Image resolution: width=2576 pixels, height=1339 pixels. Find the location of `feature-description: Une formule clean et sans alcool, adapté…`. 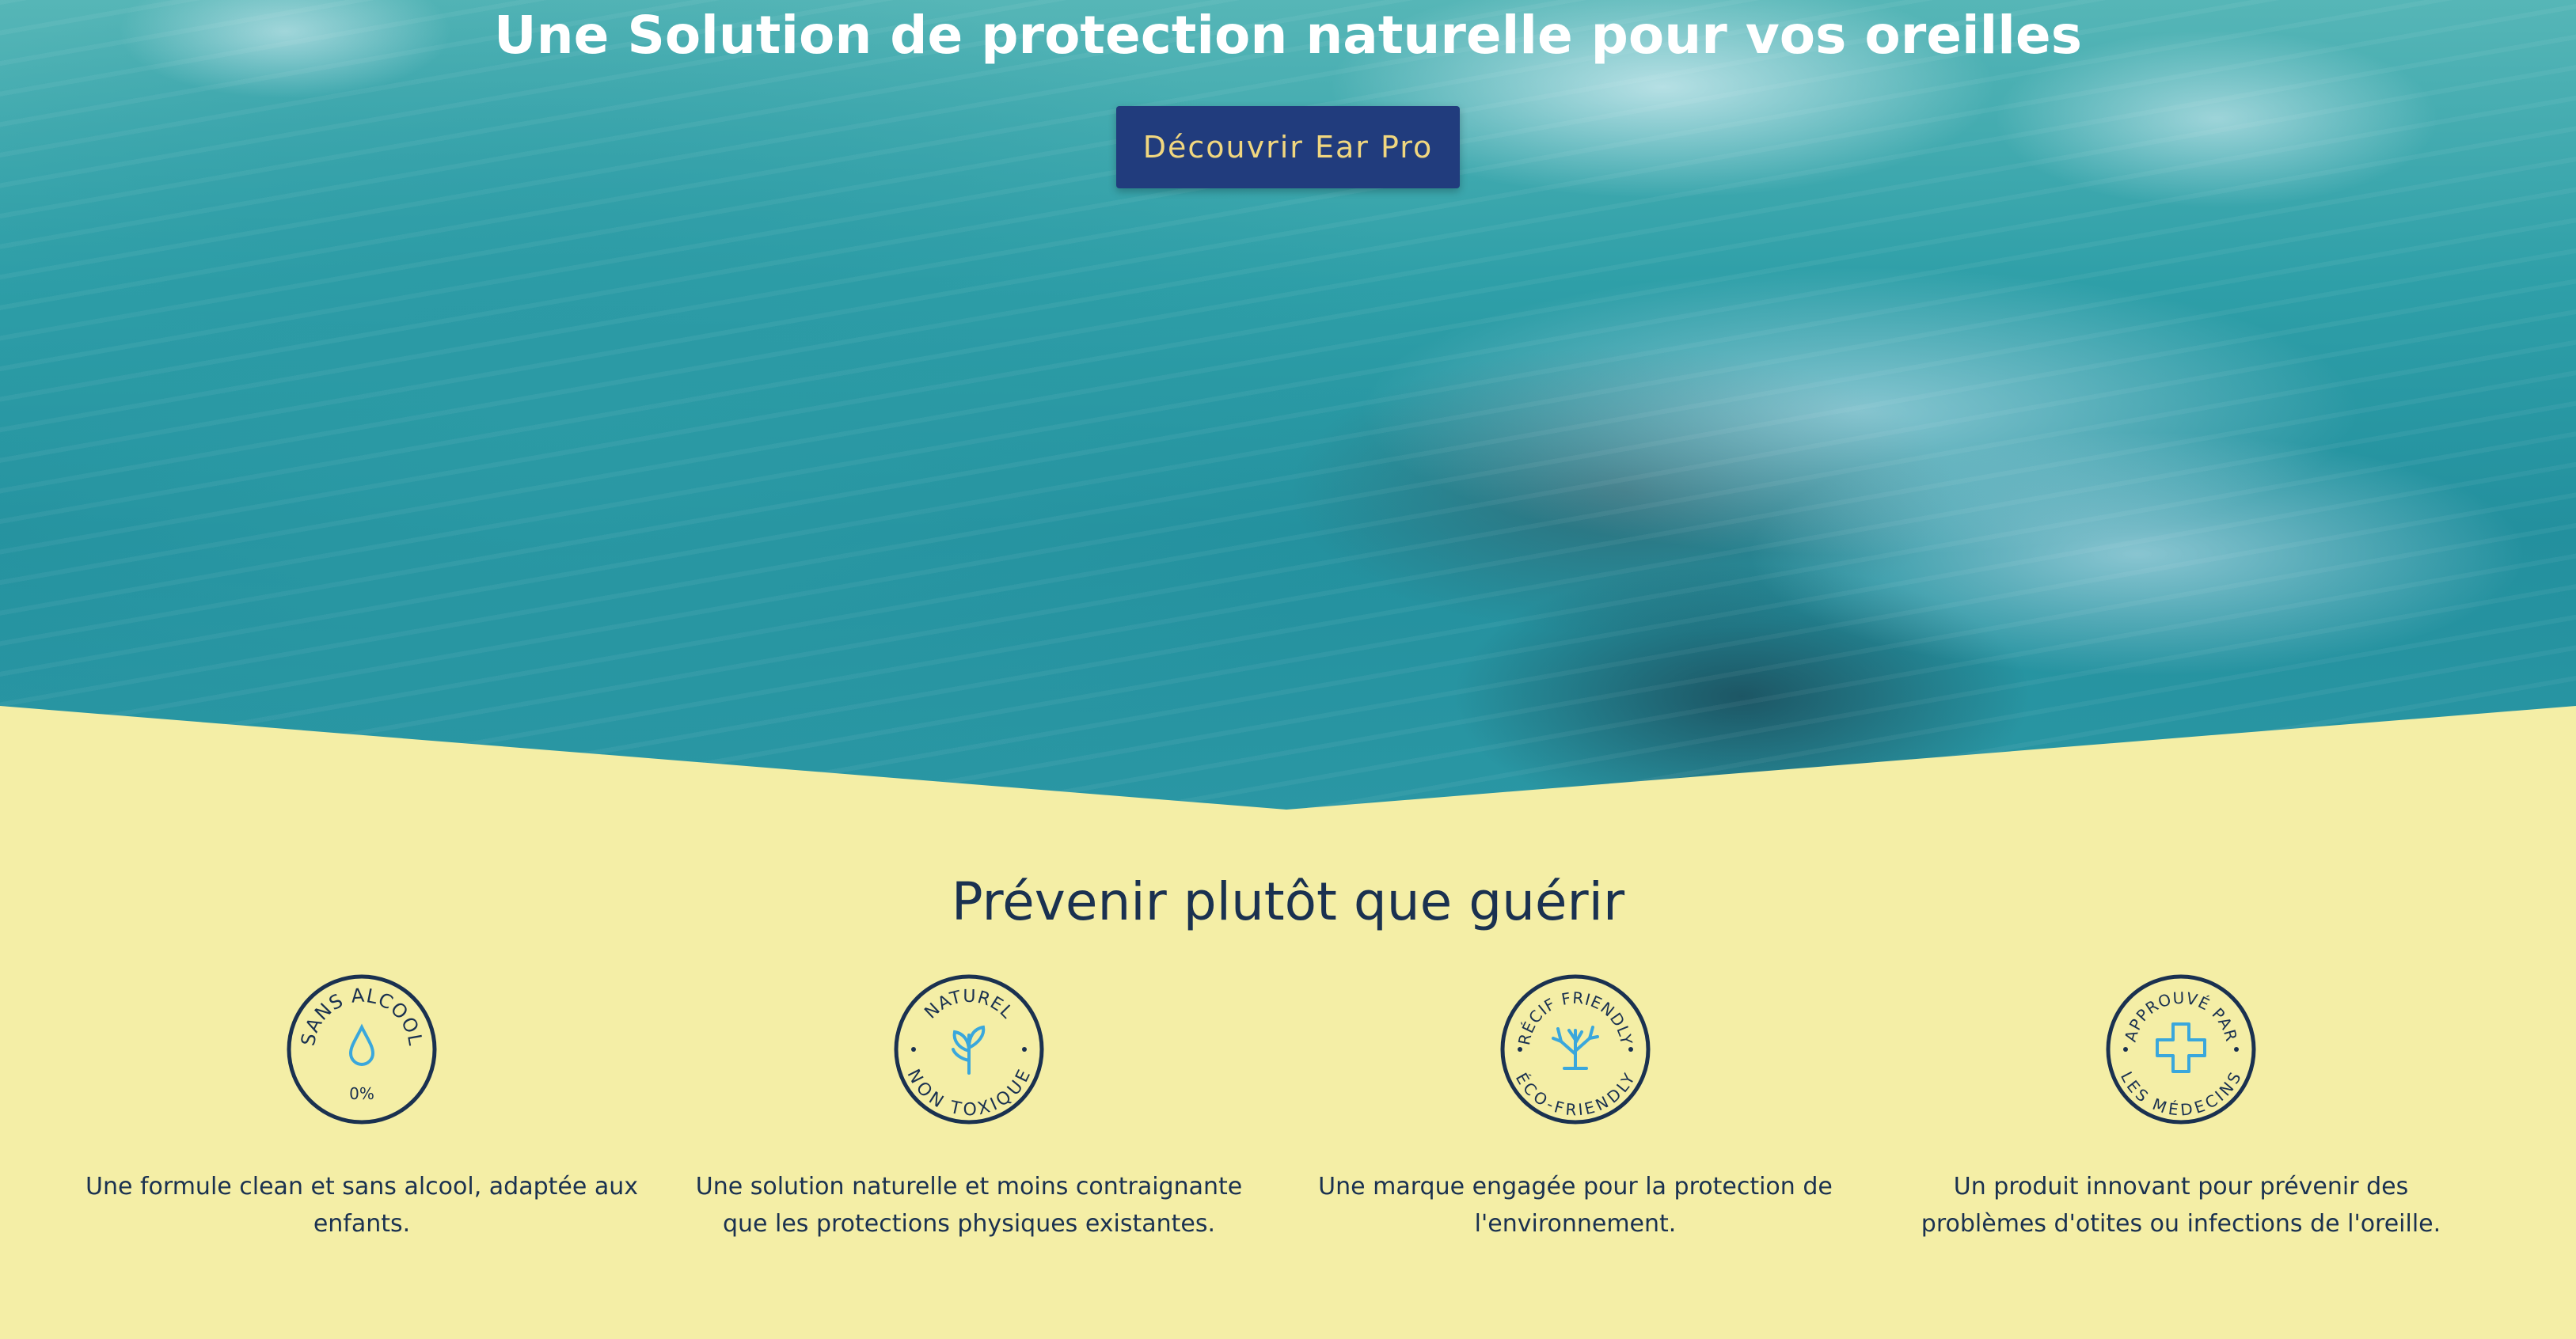

feature-description: Une formule clean et sans alcool, adapté… is located at coordinates (362, 1205).